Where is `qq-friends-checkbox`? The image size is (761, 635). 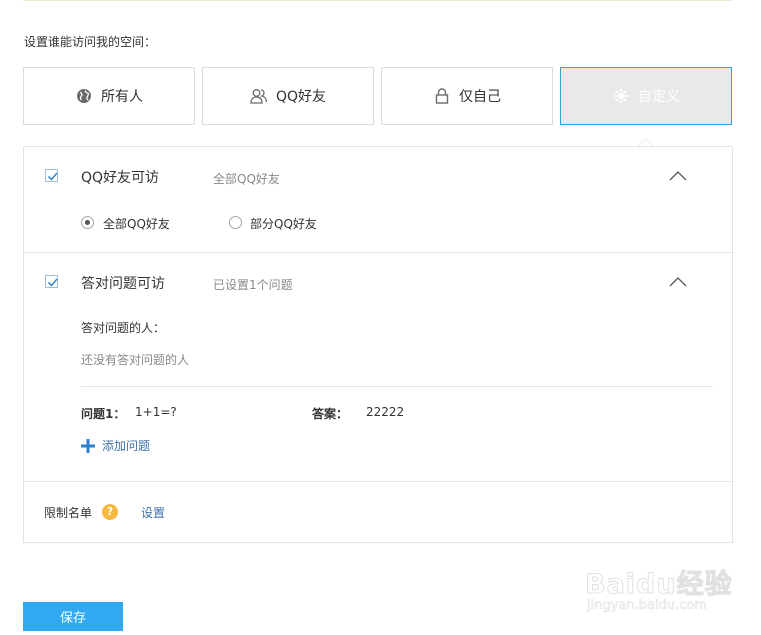 qq-friends-checkbox is located at coordinates (51, 175).